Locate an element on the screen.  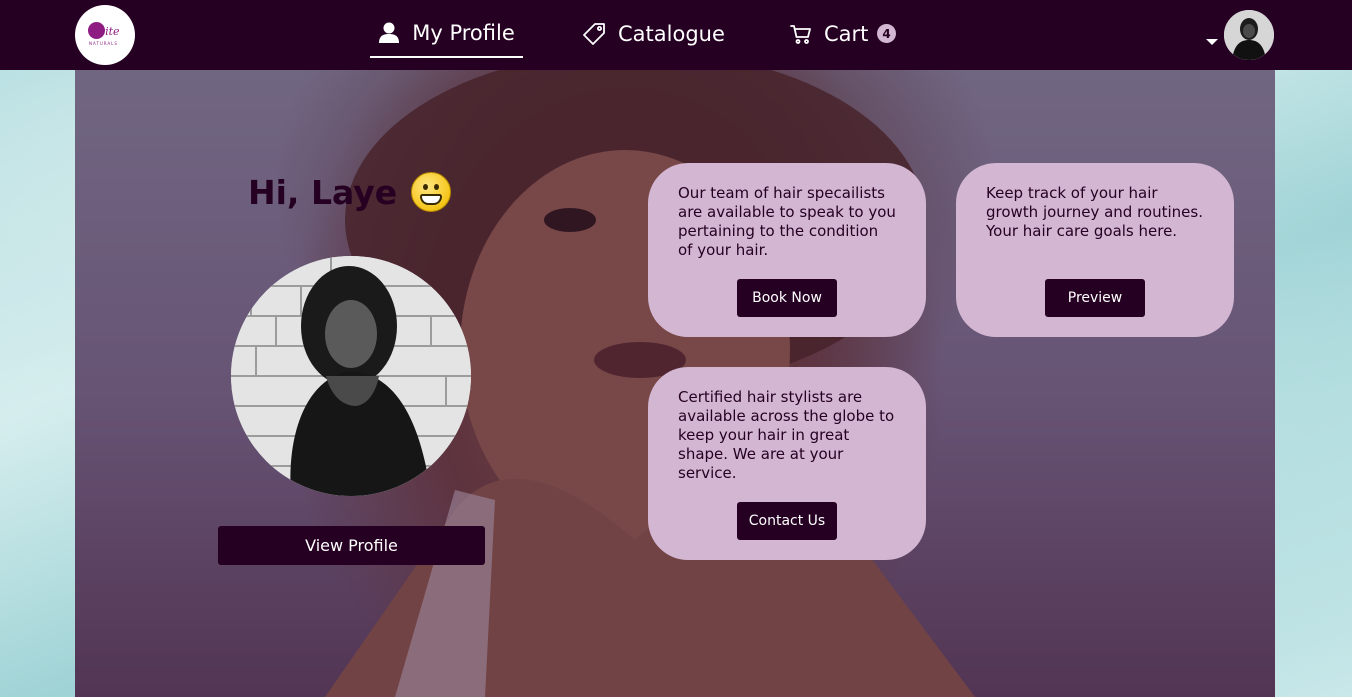
brand-logo: Bite NATURALS is located at coordinates (105, 35).